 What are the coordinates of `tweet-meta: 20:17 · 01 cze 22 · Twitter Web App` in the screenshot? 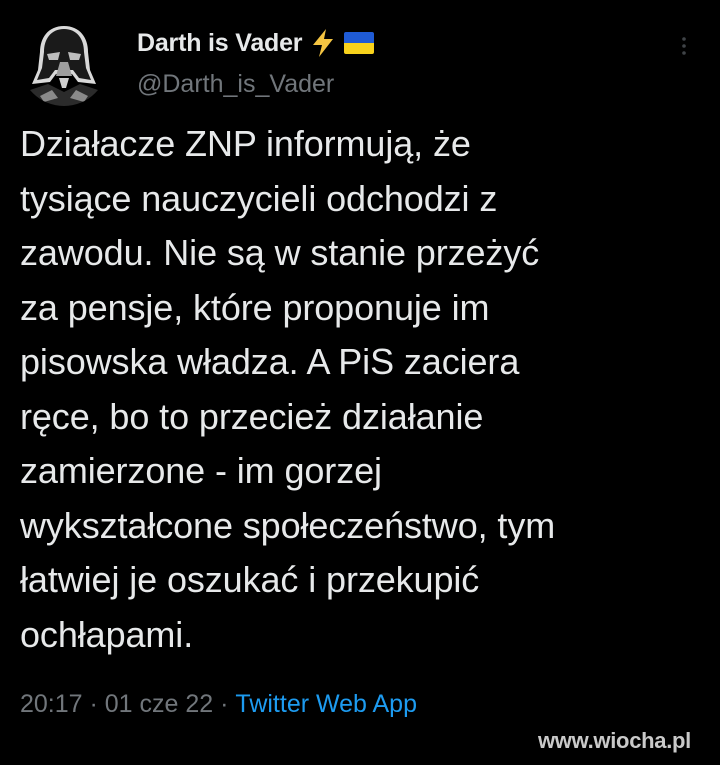 It's located at (218, 704).